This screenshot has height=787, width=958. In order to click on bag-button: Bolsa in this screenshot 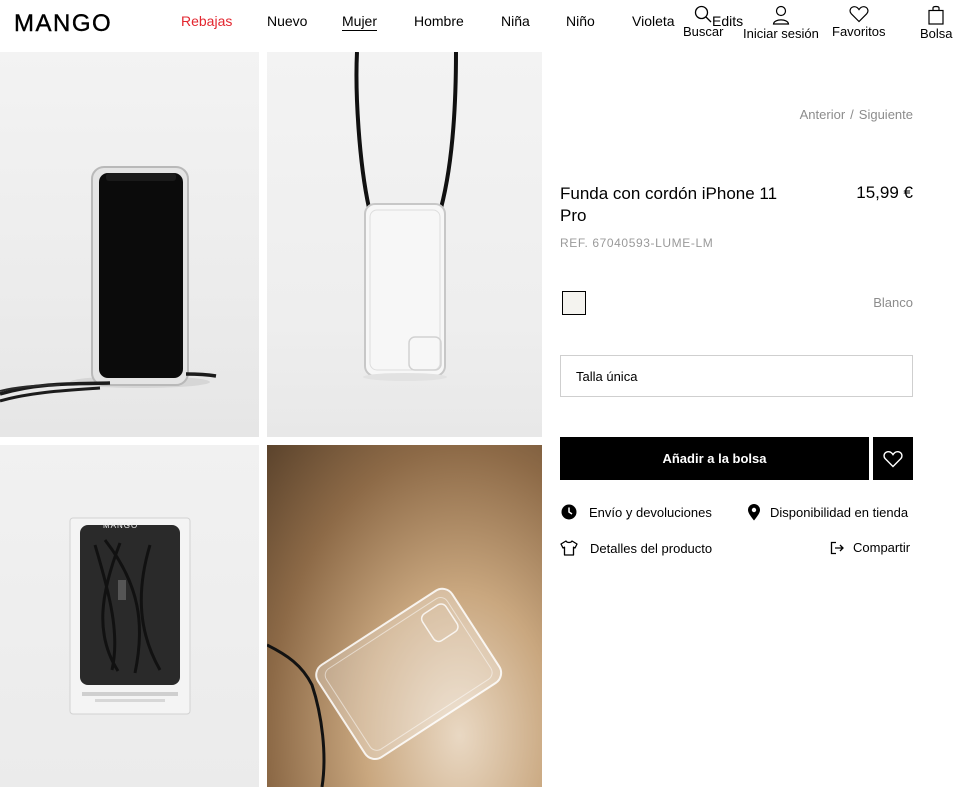, I will do `click(936, 23)`.